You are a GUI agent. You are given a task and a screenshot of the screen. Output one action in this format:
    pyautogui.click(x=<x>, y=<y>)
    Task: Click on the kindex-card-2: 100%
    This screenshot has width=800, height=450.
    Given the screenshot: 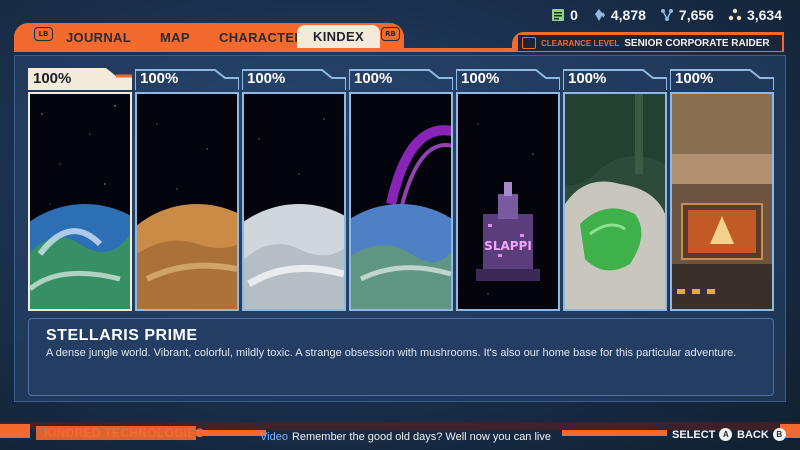 What is the action you would take?
    pyautogui.click(x=187, y=189)
    